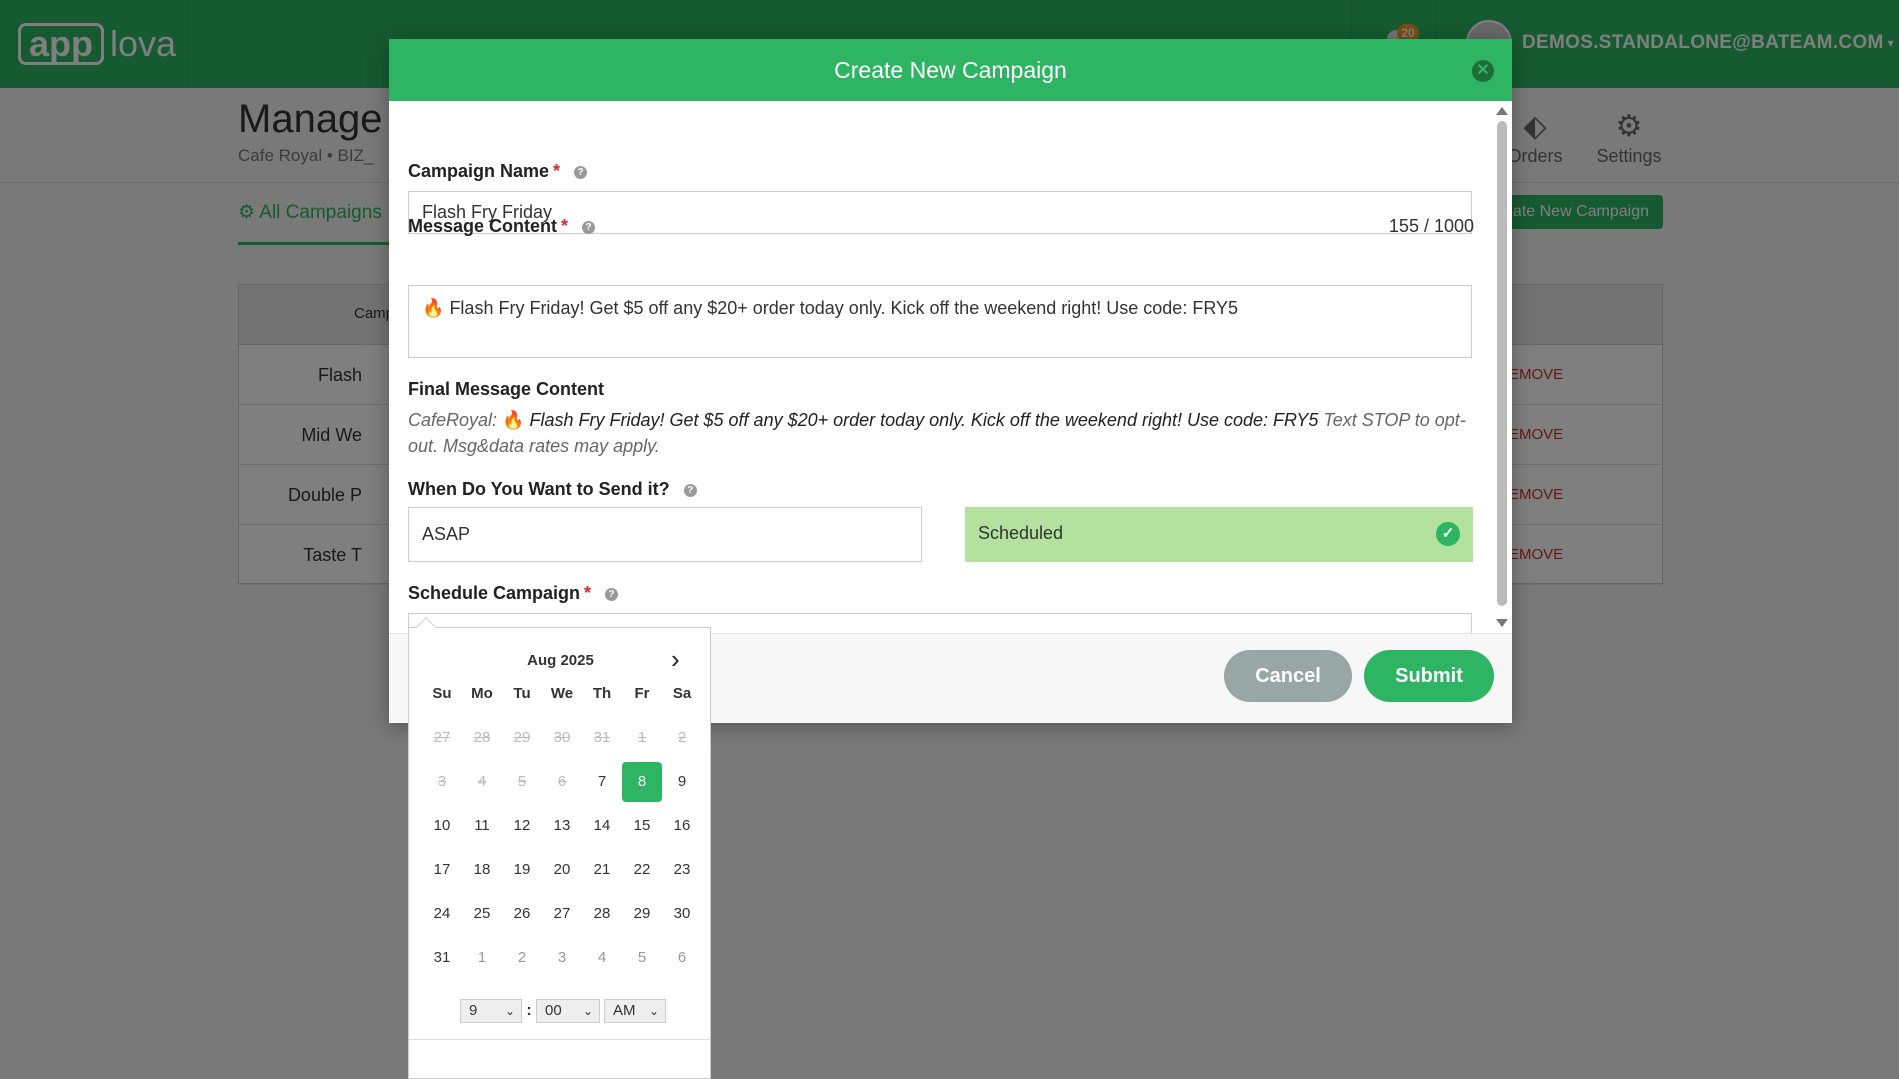  Describe the element at coordinates (624, 1010) in the screenshot. I see `ampm-value: AM` at that location.